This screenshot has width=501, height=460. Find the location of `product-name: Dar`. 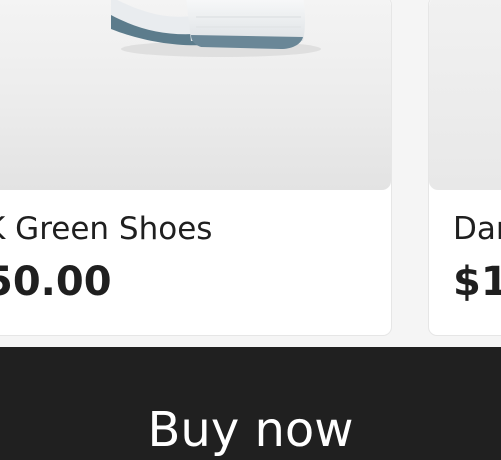

product-name: Dar is located at coordinates (477, 229).